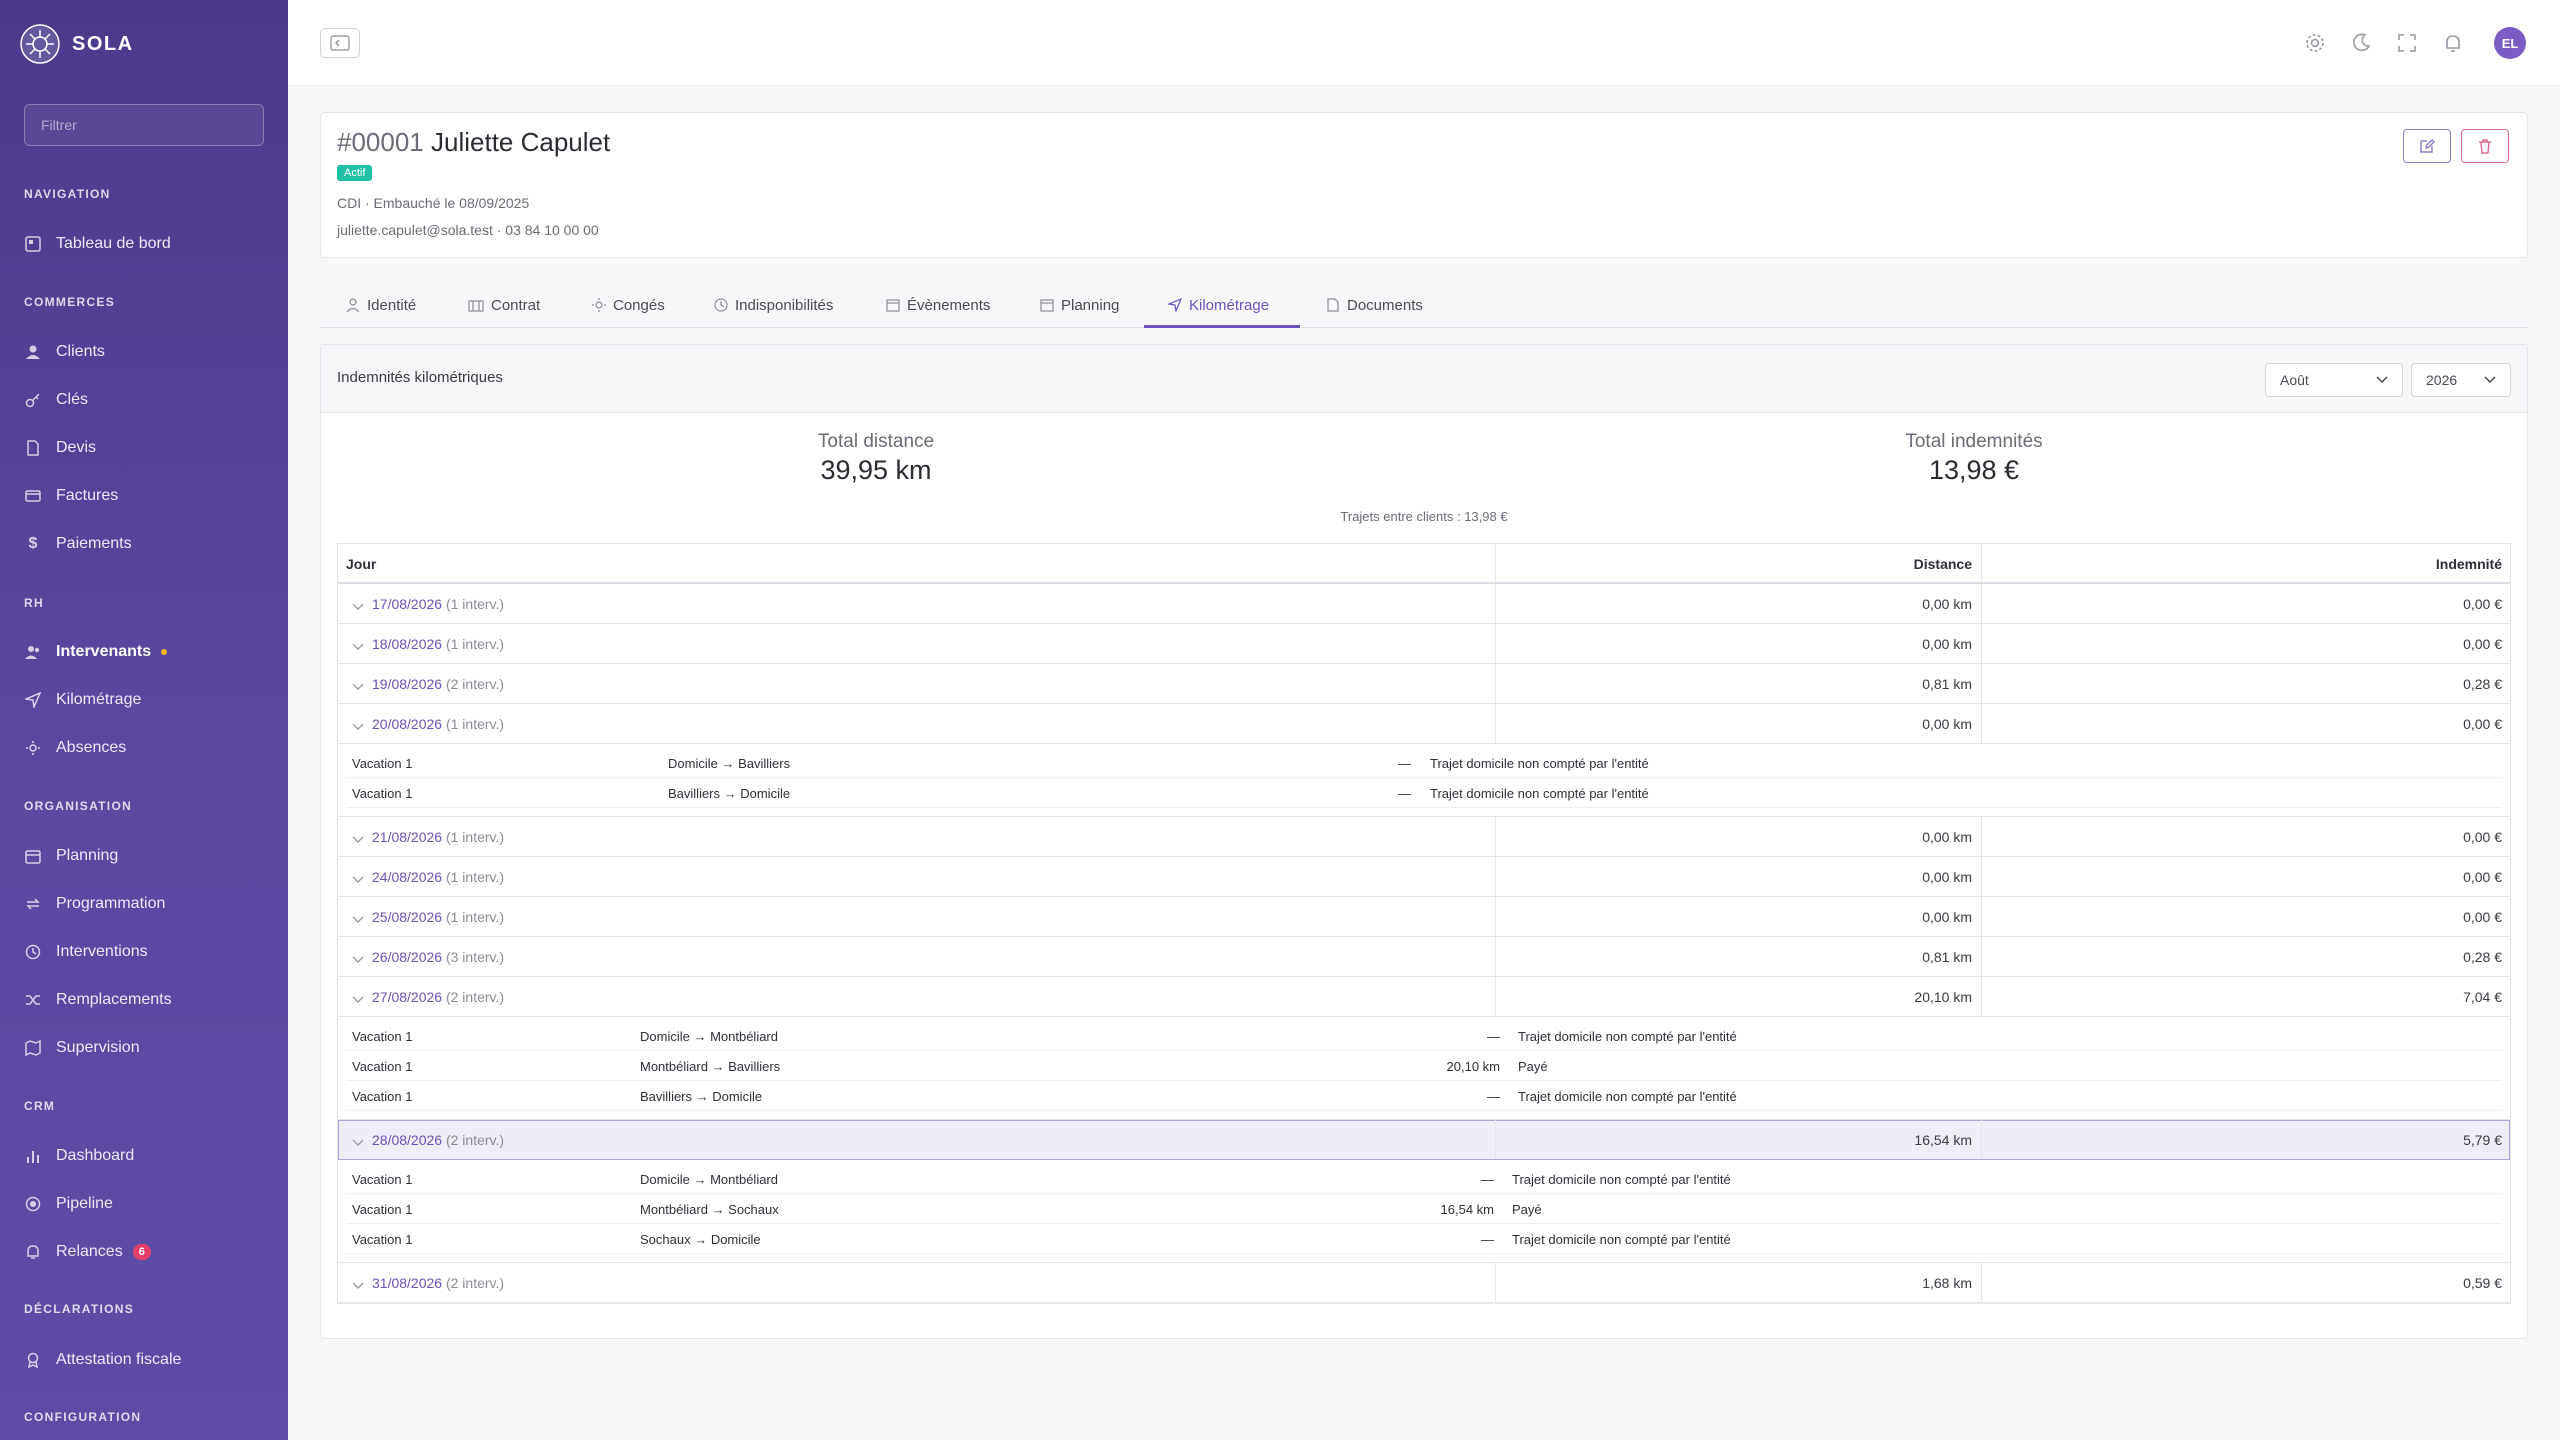 Image resolution: width=2560 pixels, height=1440 pixels. What do you see at coordinates (149, 1252) in the screenshot?
I see `sidebar-item-relances: Relances 6` at bounding box center [149, 1252].